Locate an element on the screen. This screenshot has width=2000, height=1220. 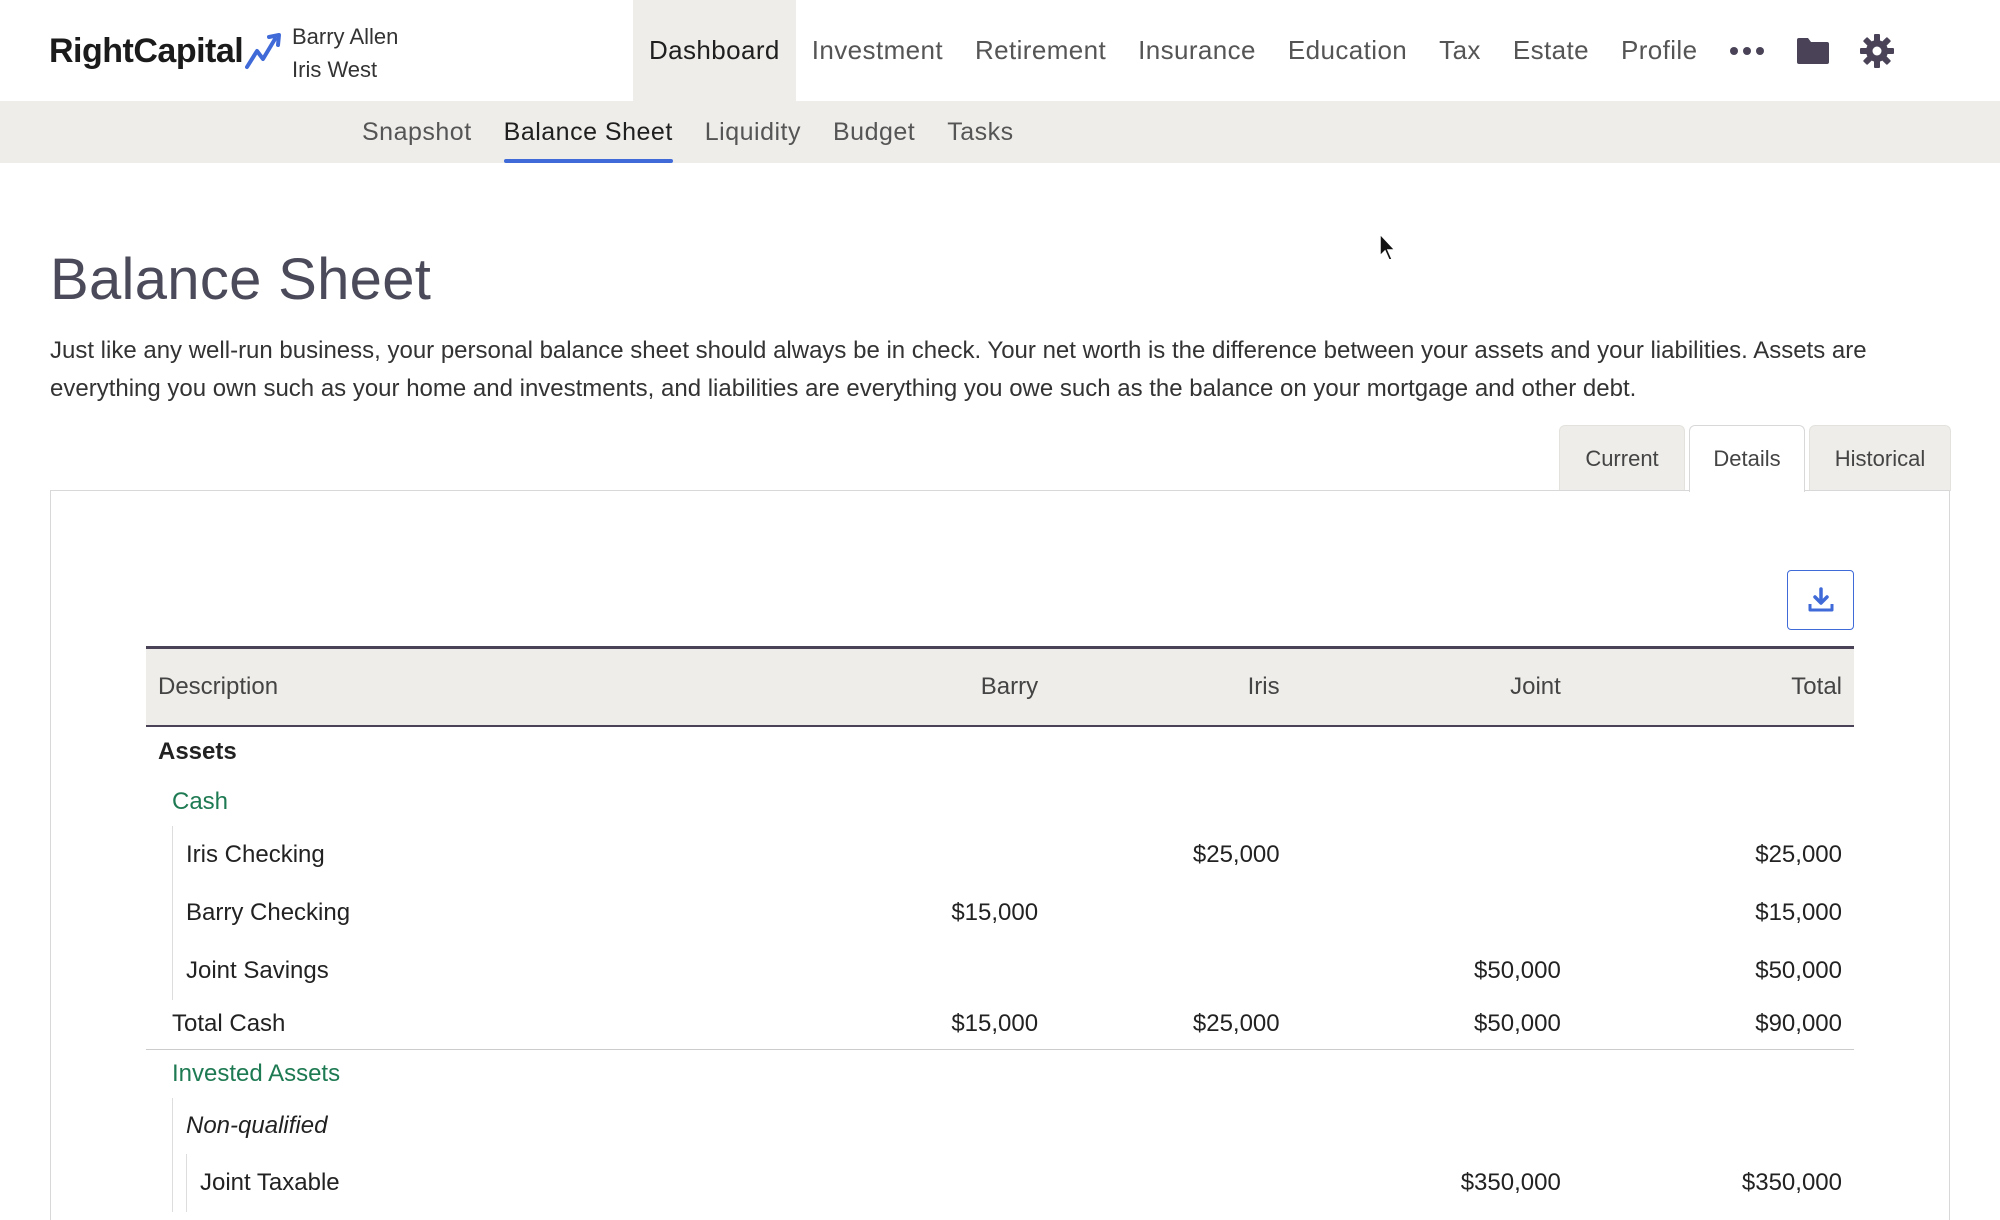
more-dots-icon is located at coordinates (1747, 50).